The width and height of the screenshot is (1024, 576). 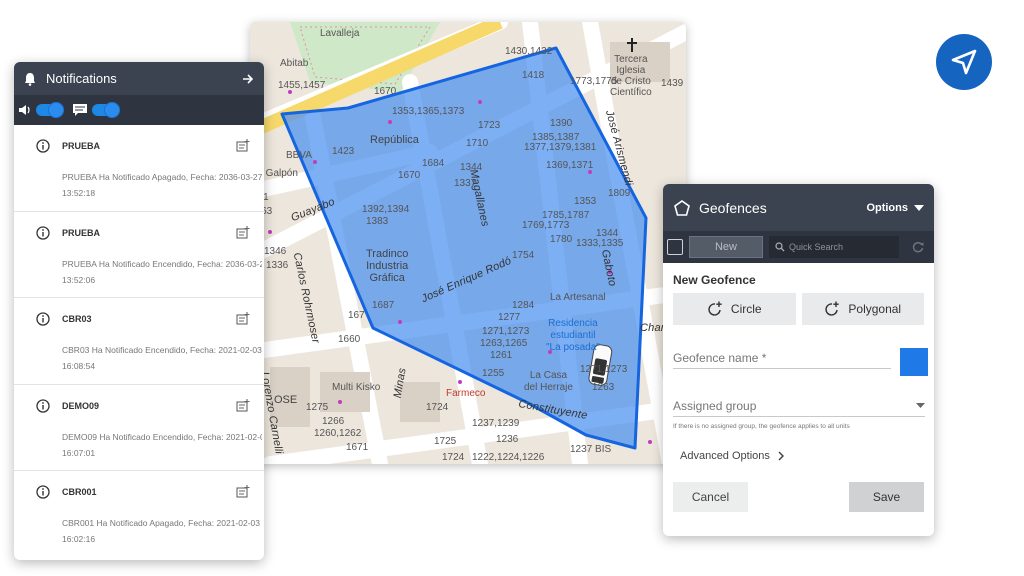 What do you see at coordinates (920, 405) in the screenshot?
I see `dropdown-caret-icon` at bounding box center [920, 405].